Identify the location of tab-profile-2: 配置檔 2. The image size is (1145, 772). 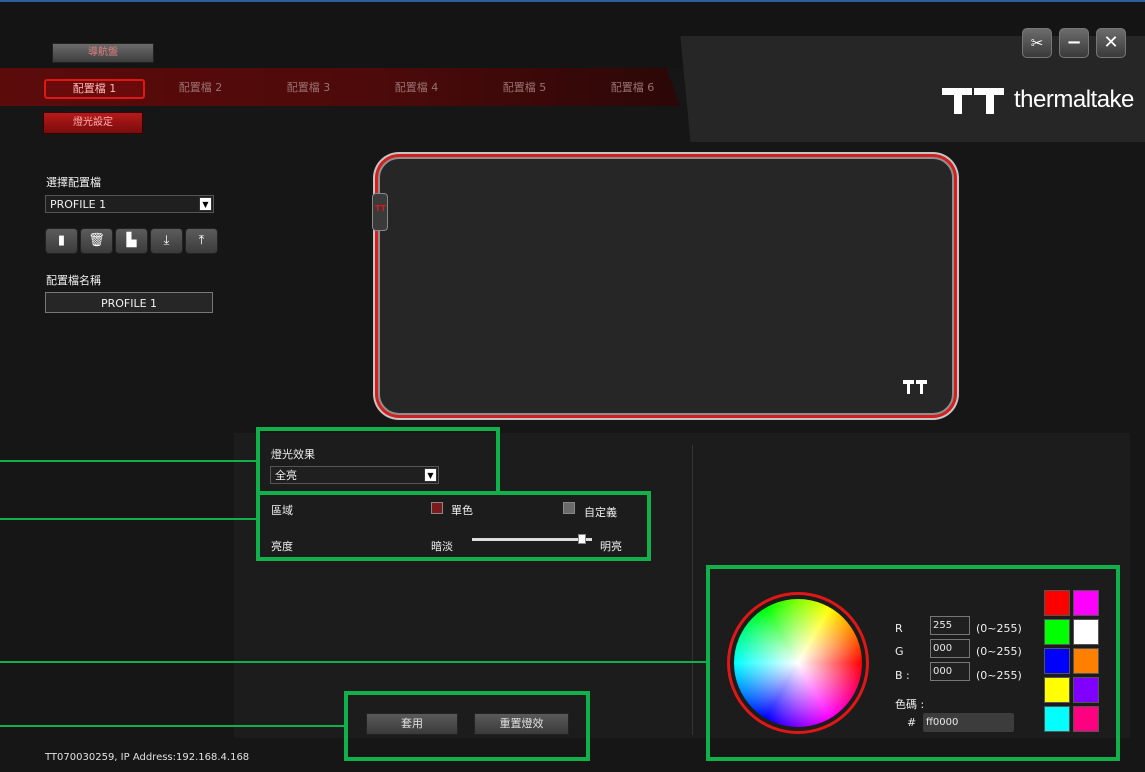
(200, 88).